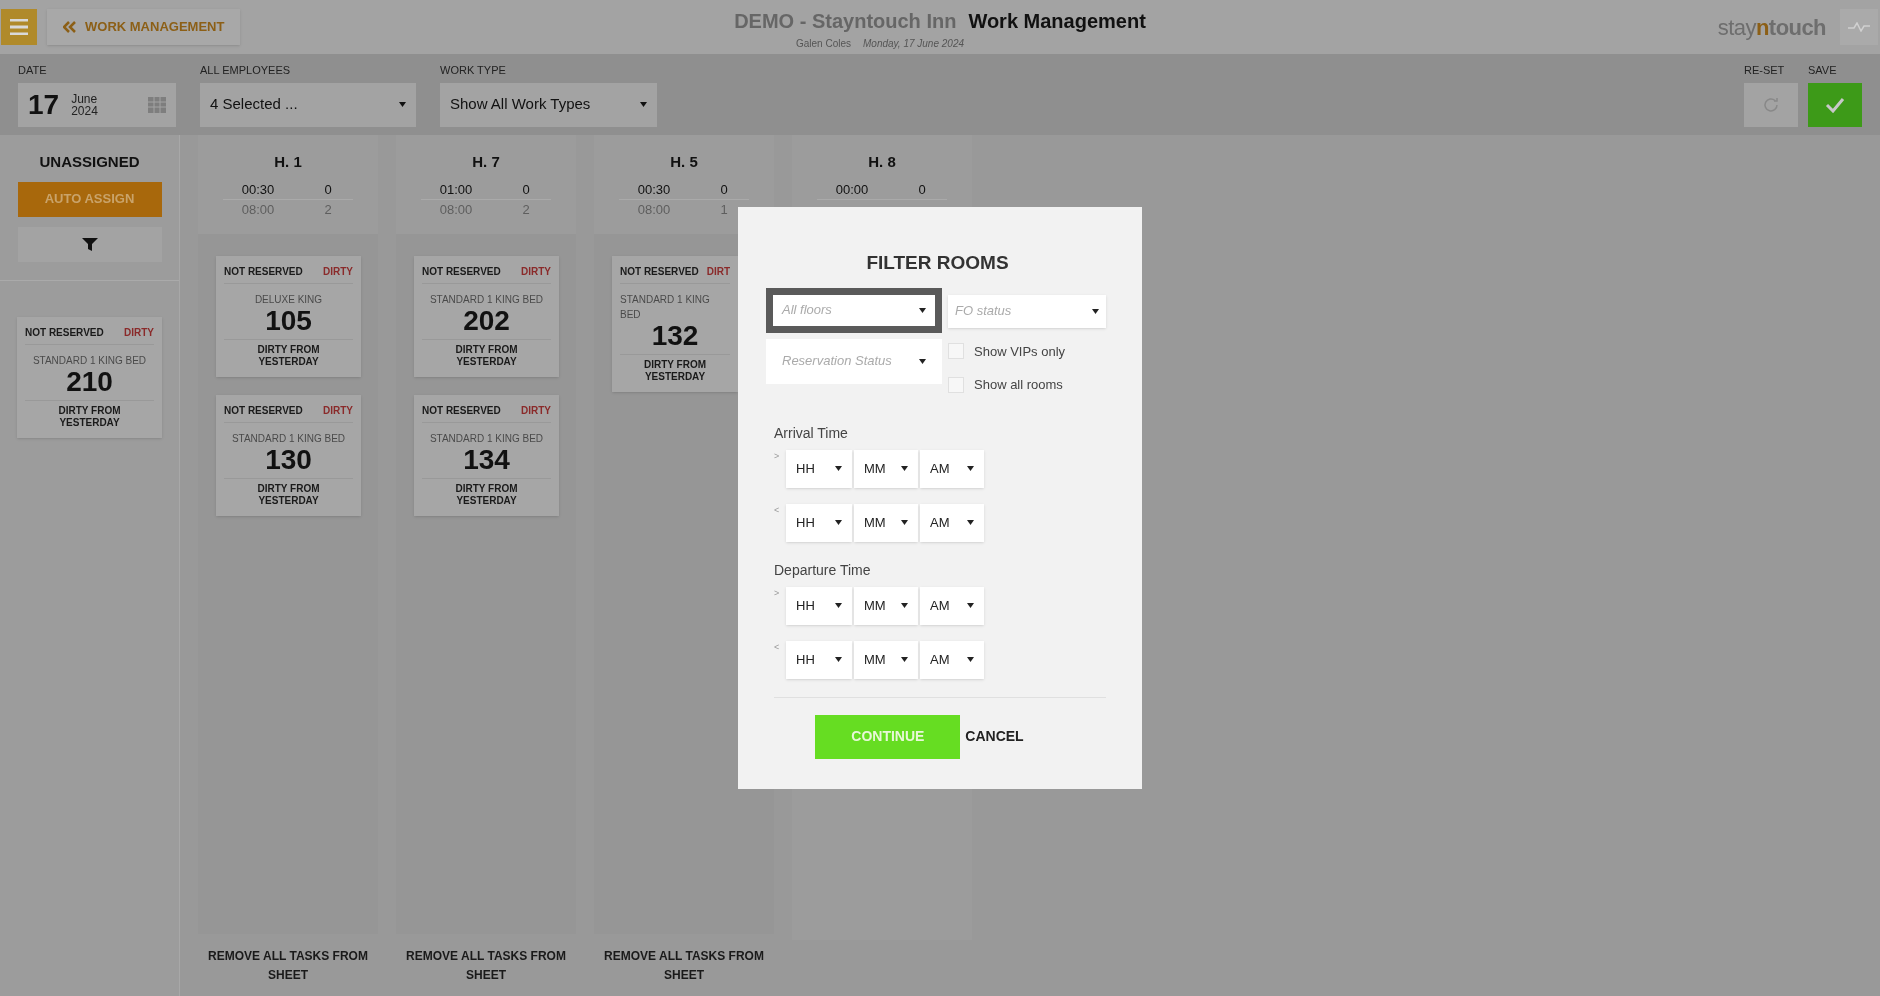 Image resolution: width=1880 pixels, height=996 pixels. What do you see at coordinates (89, 381) in the screenshot?
I see `room-number: 210` at bounding box center [89, 381].